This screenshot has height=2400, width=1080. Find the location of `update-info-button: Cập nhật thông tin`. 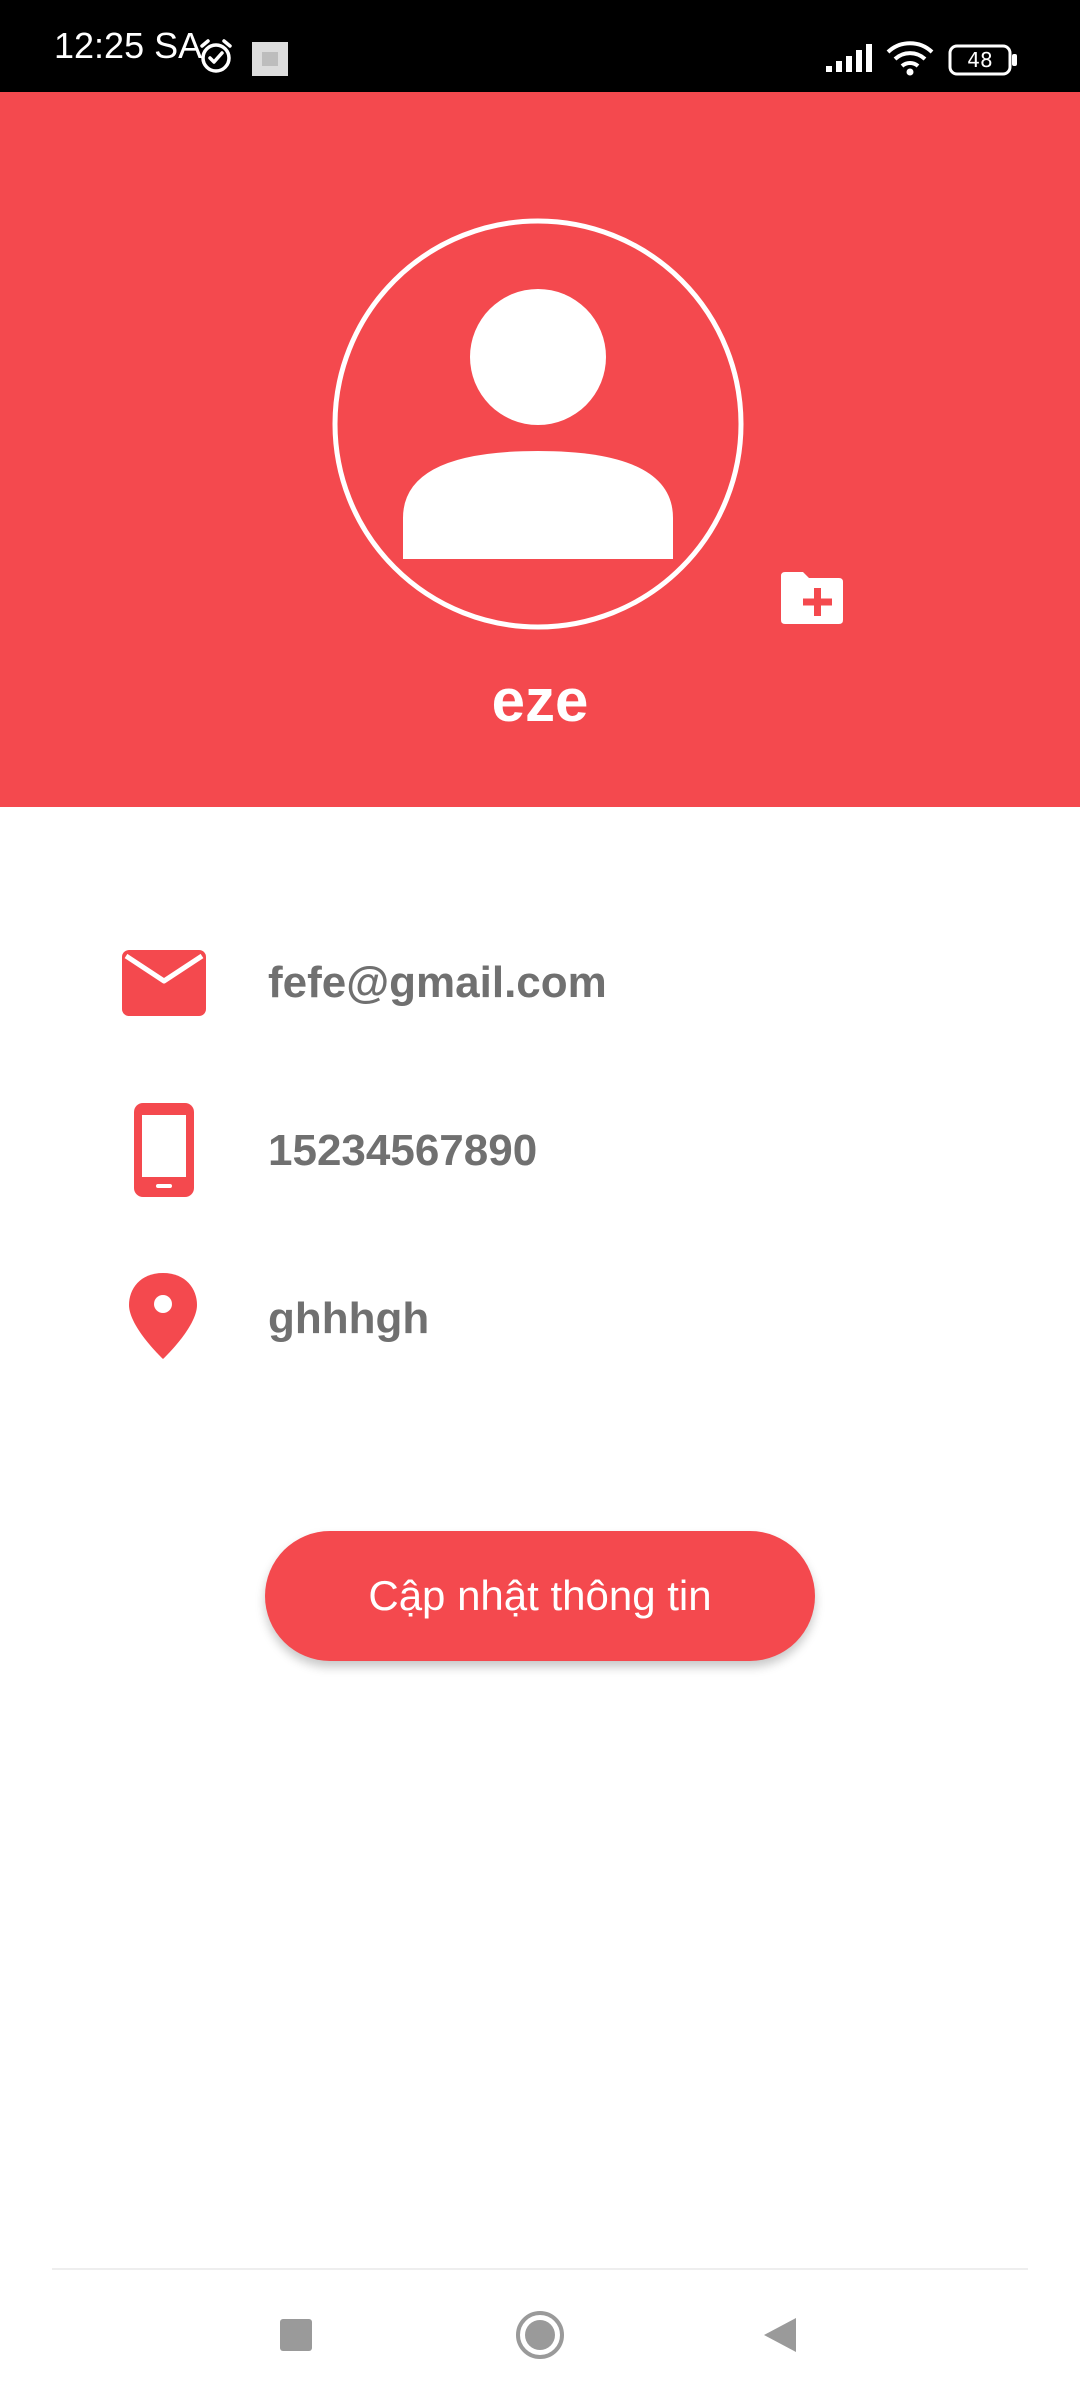

update-info-button: Cập nhật thông tin is located at coordinates (540, 1596).